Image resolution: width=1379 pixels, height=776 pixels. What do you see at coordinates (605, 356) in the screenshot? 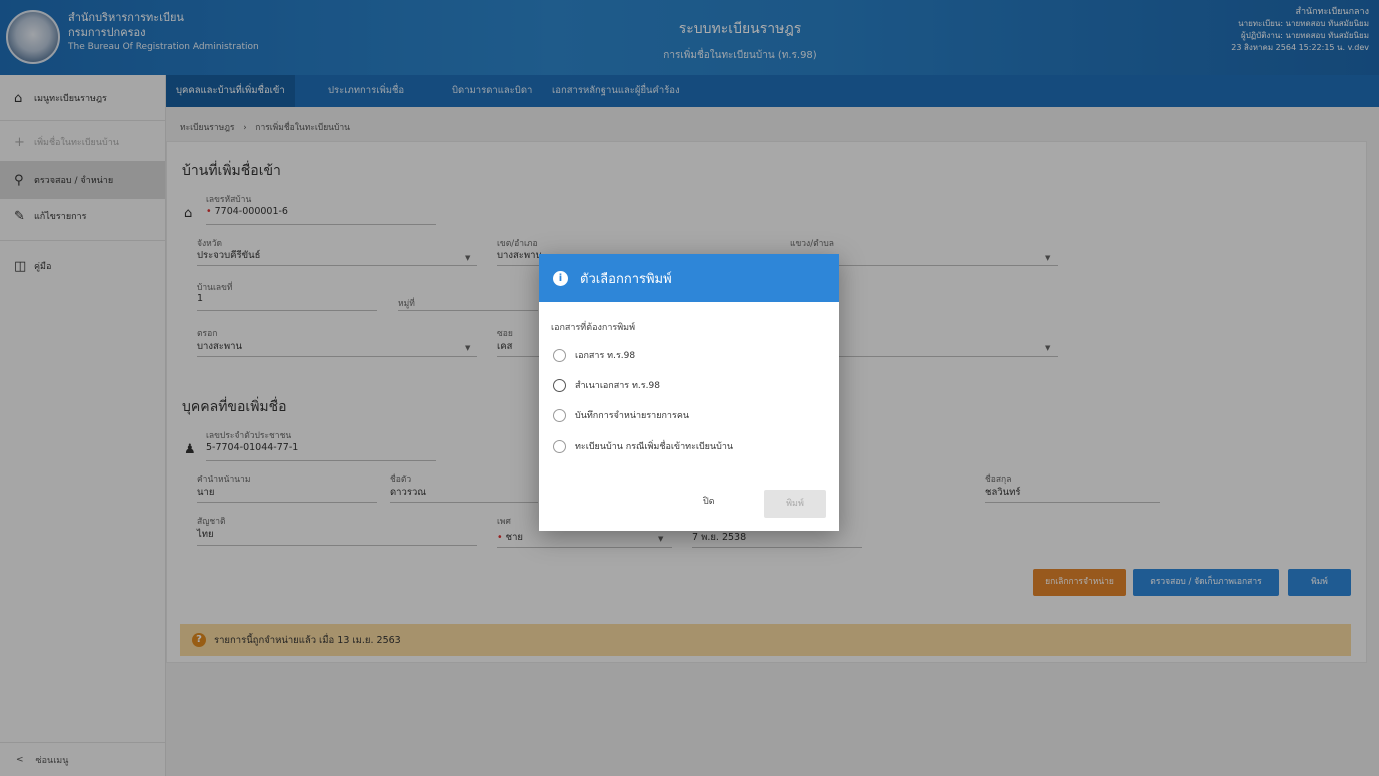
I see `print-option-label: เอกสาร ท.ร.98` at bounding box center [605, 356].